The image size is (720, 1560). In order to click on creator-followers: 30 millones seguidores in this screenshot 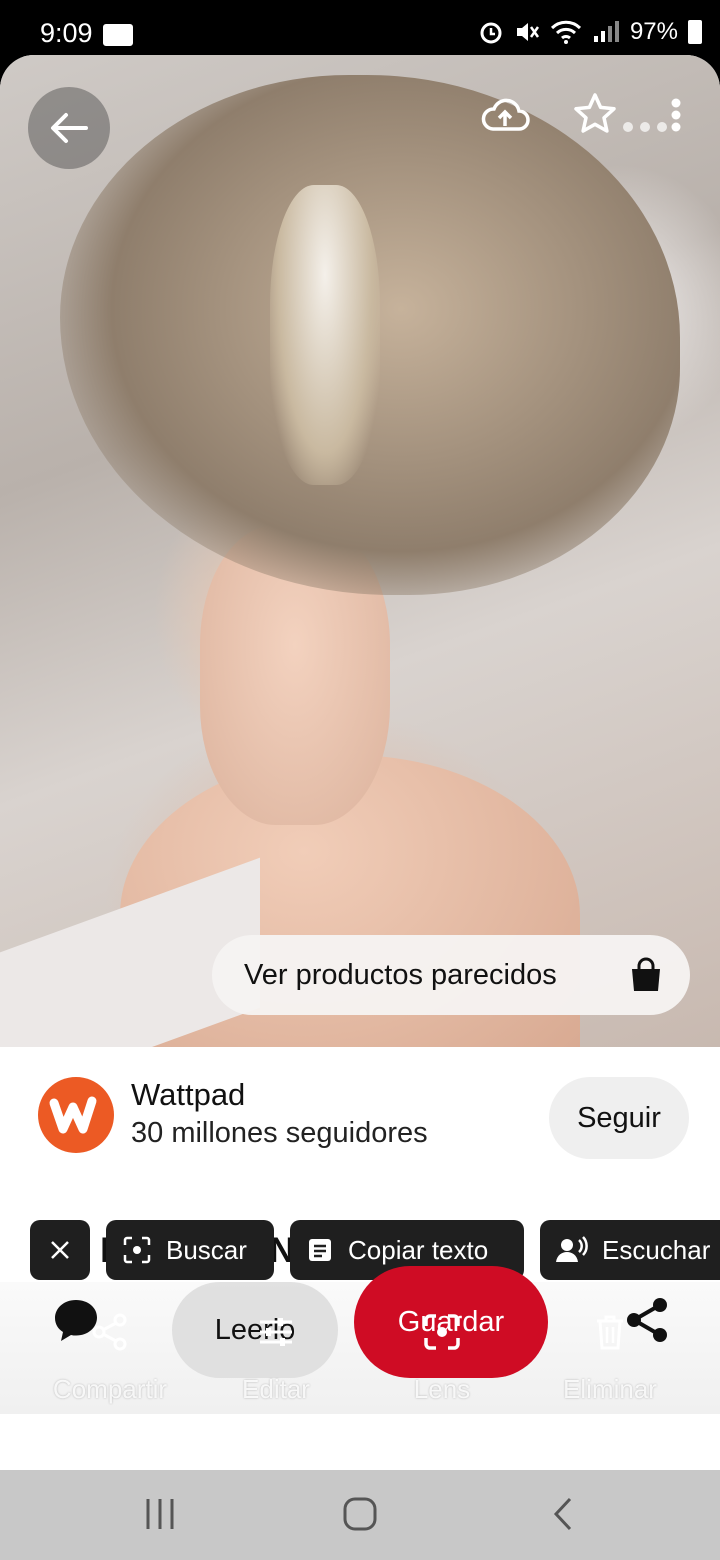, I will do `click(279, 1133)`.